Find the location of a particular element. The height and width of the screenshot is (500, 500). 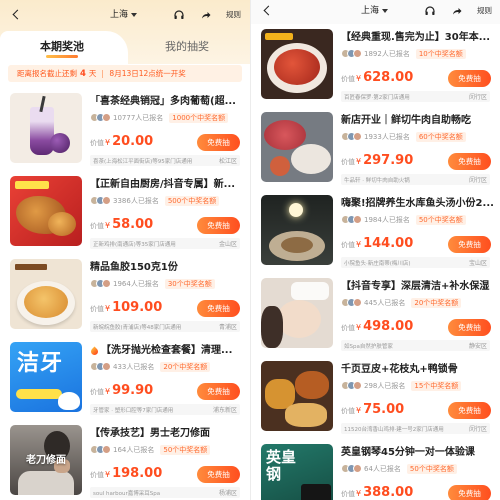

winner-quota-badge: 500个中奖名额 is located at coordinates (192, 200).